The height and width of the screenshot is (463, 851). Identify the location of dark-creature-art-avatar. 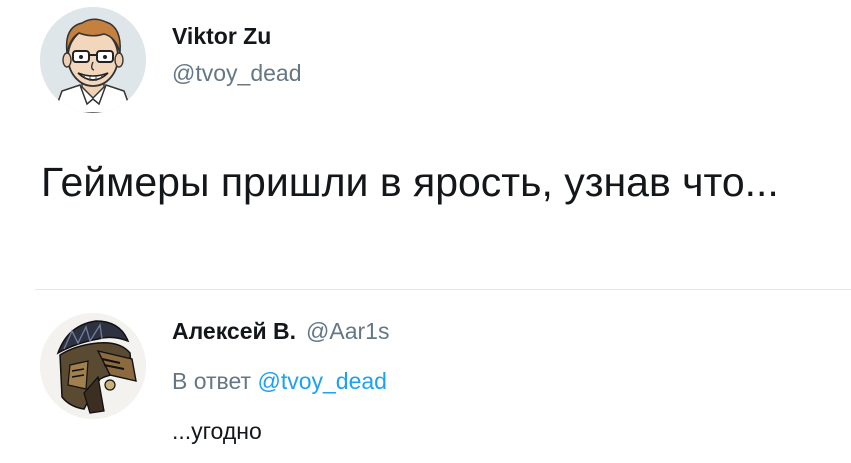
(93, 366).